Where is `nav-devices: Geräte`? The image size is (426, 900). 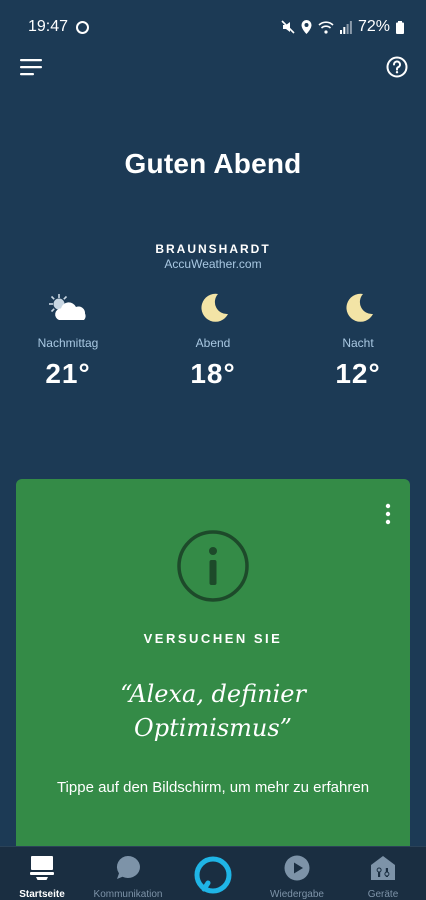
nav-devices: Geräte is located at coordinates (382, 876).